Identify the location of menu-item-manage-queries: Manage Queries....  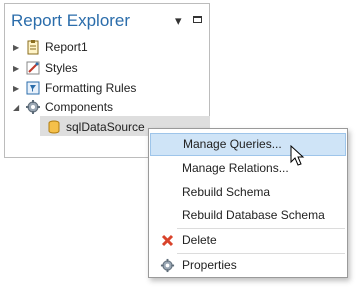
(248, 144).